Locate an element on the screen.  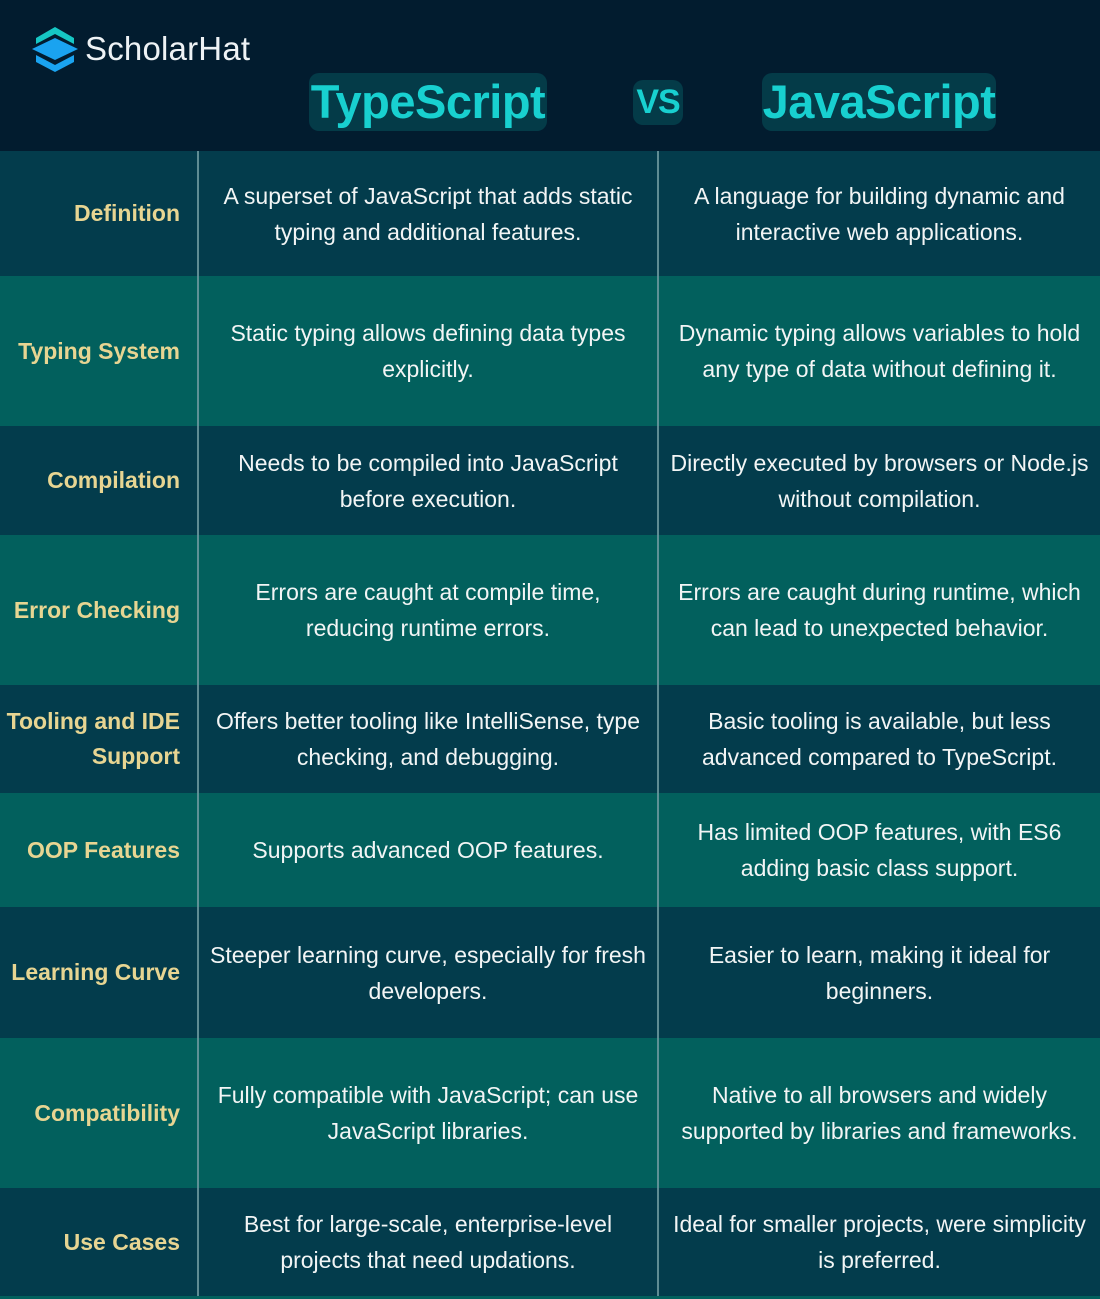
row-label: Definition is located at coordinates (126, 213).